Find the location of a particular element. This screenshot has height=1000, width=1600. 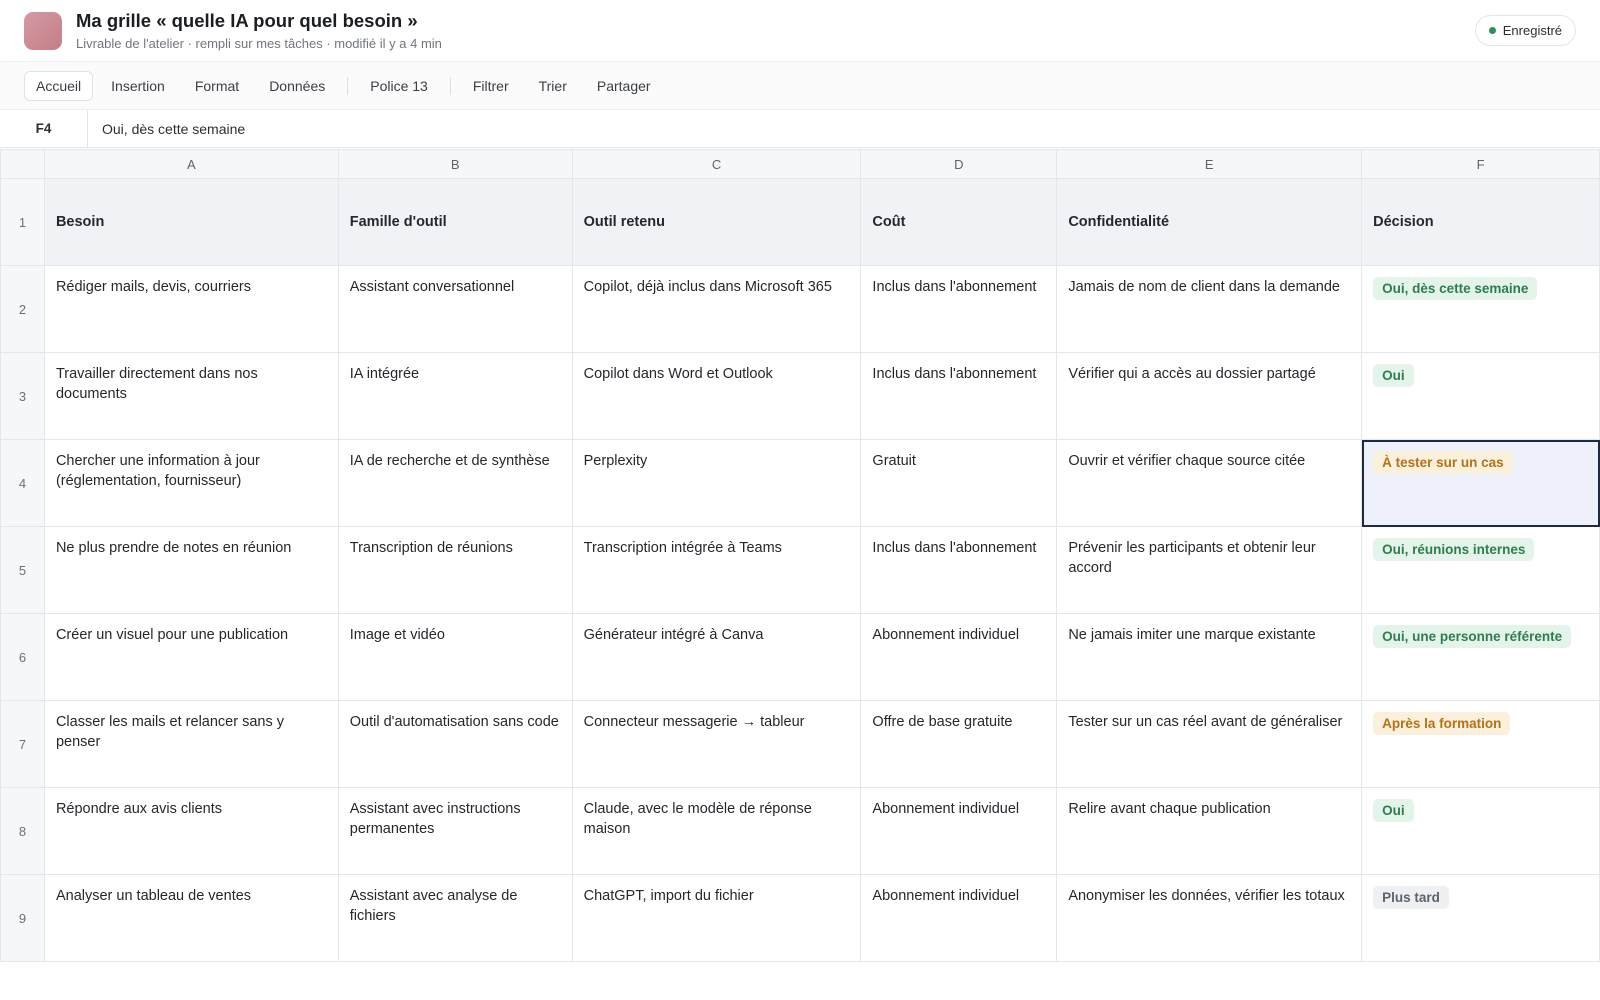

row-header: 7 is located at coordinates (22, 744).